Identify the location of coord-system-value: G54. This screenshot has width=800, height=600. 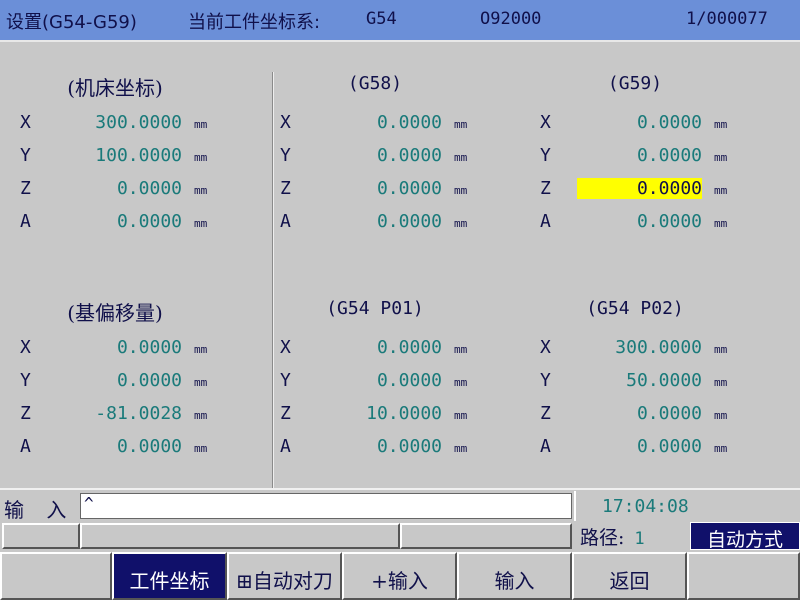
(381, 19).